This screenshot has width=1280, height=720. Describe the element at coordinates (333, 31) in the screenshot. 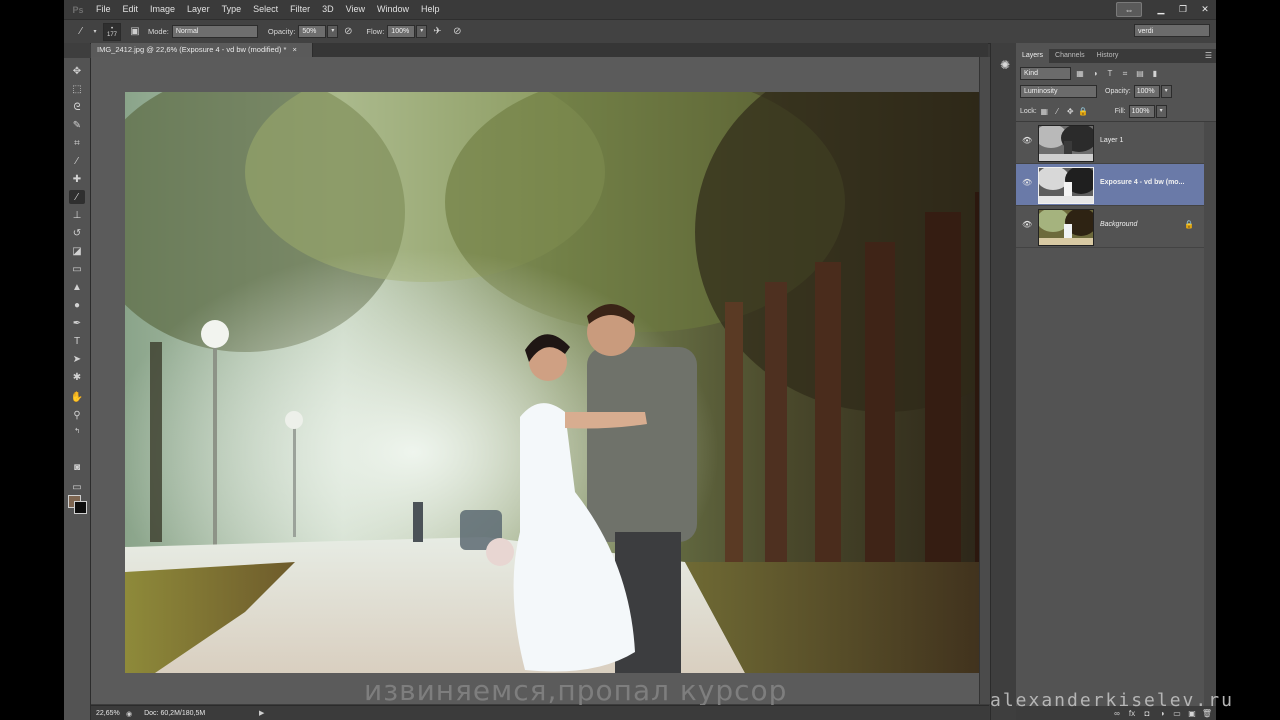

I see `opacity-dropdown-icon: ▾` at that location.